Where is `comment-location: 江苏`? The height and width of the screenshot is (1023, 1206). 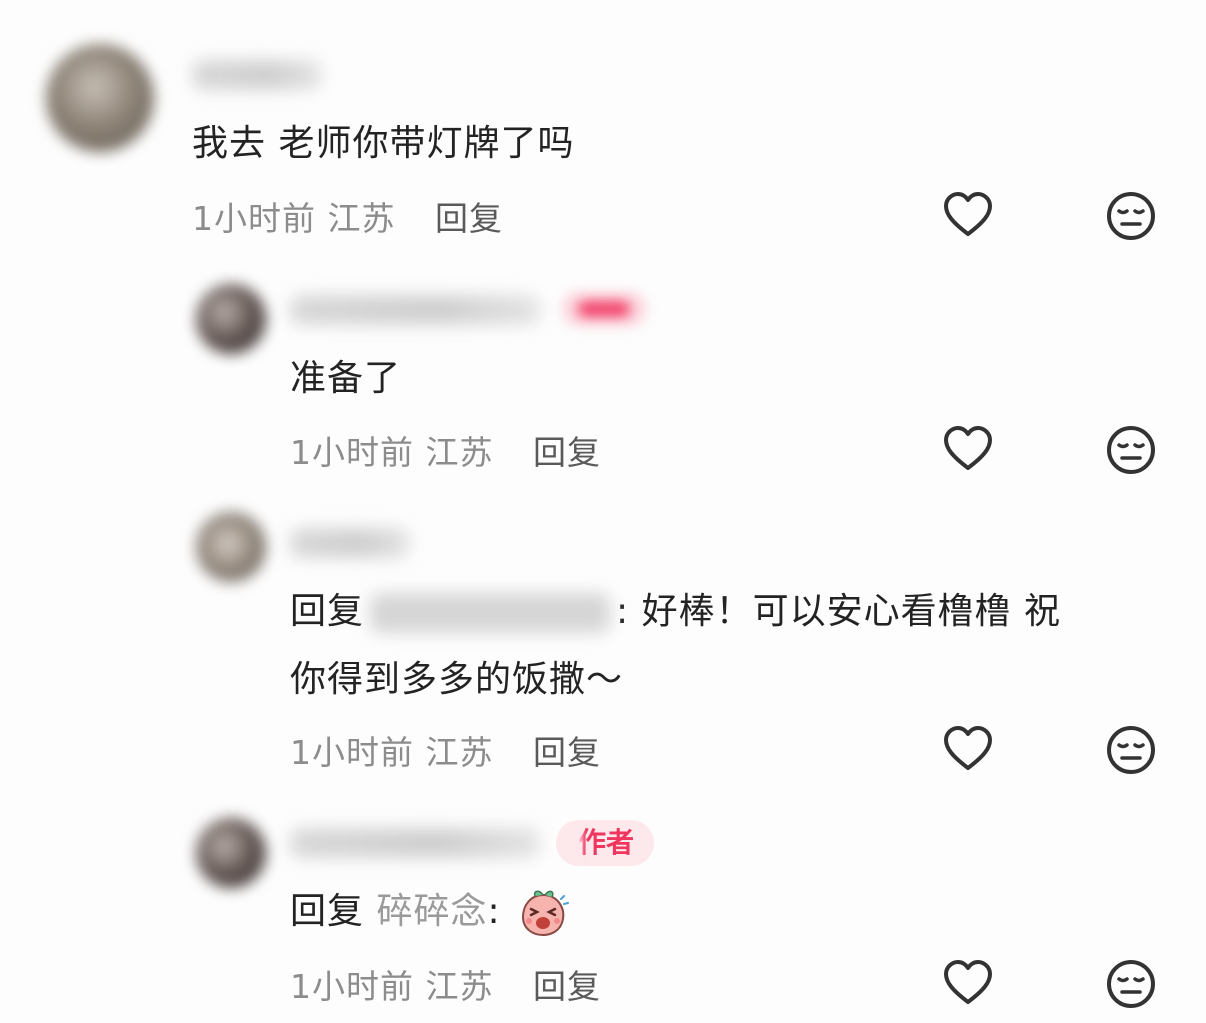
comment-location: 江苏 is located at coordinates (459, 986).